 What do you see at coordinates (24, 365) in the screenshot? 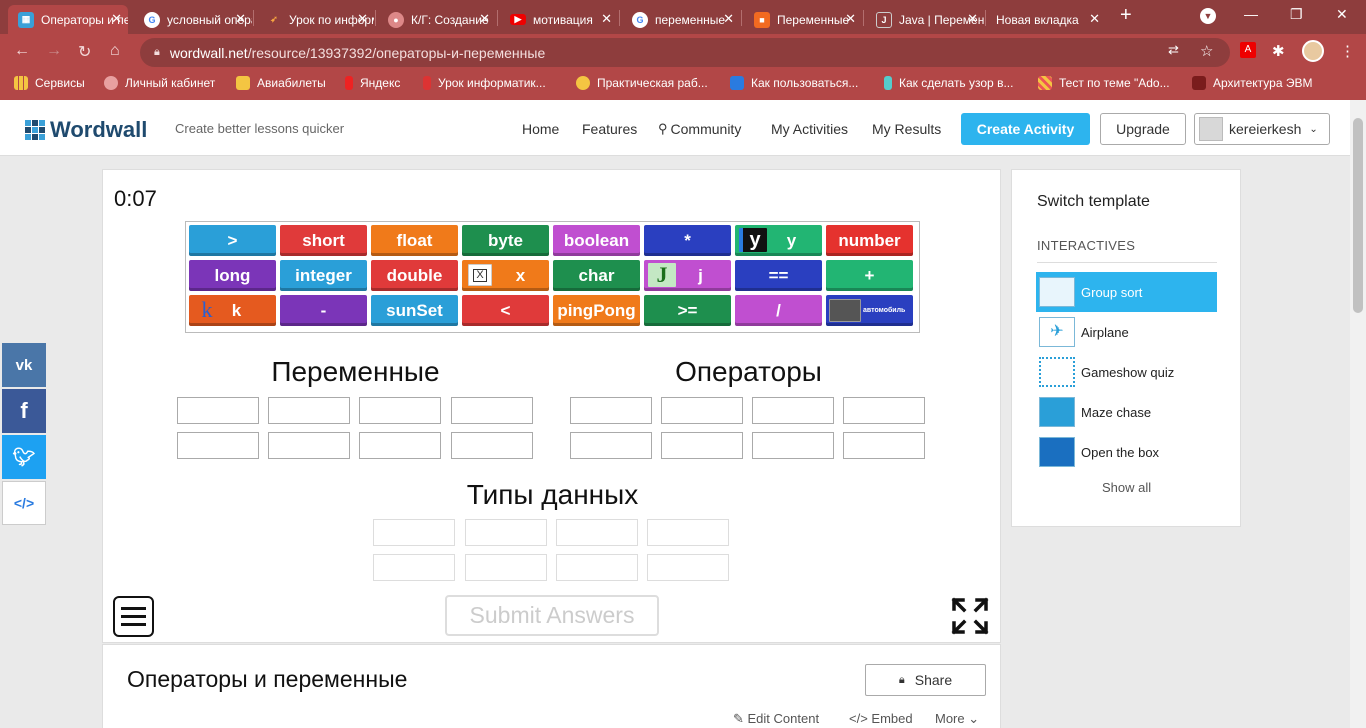
I see `vk-share-button: vk` at bounding box center [24, 365].